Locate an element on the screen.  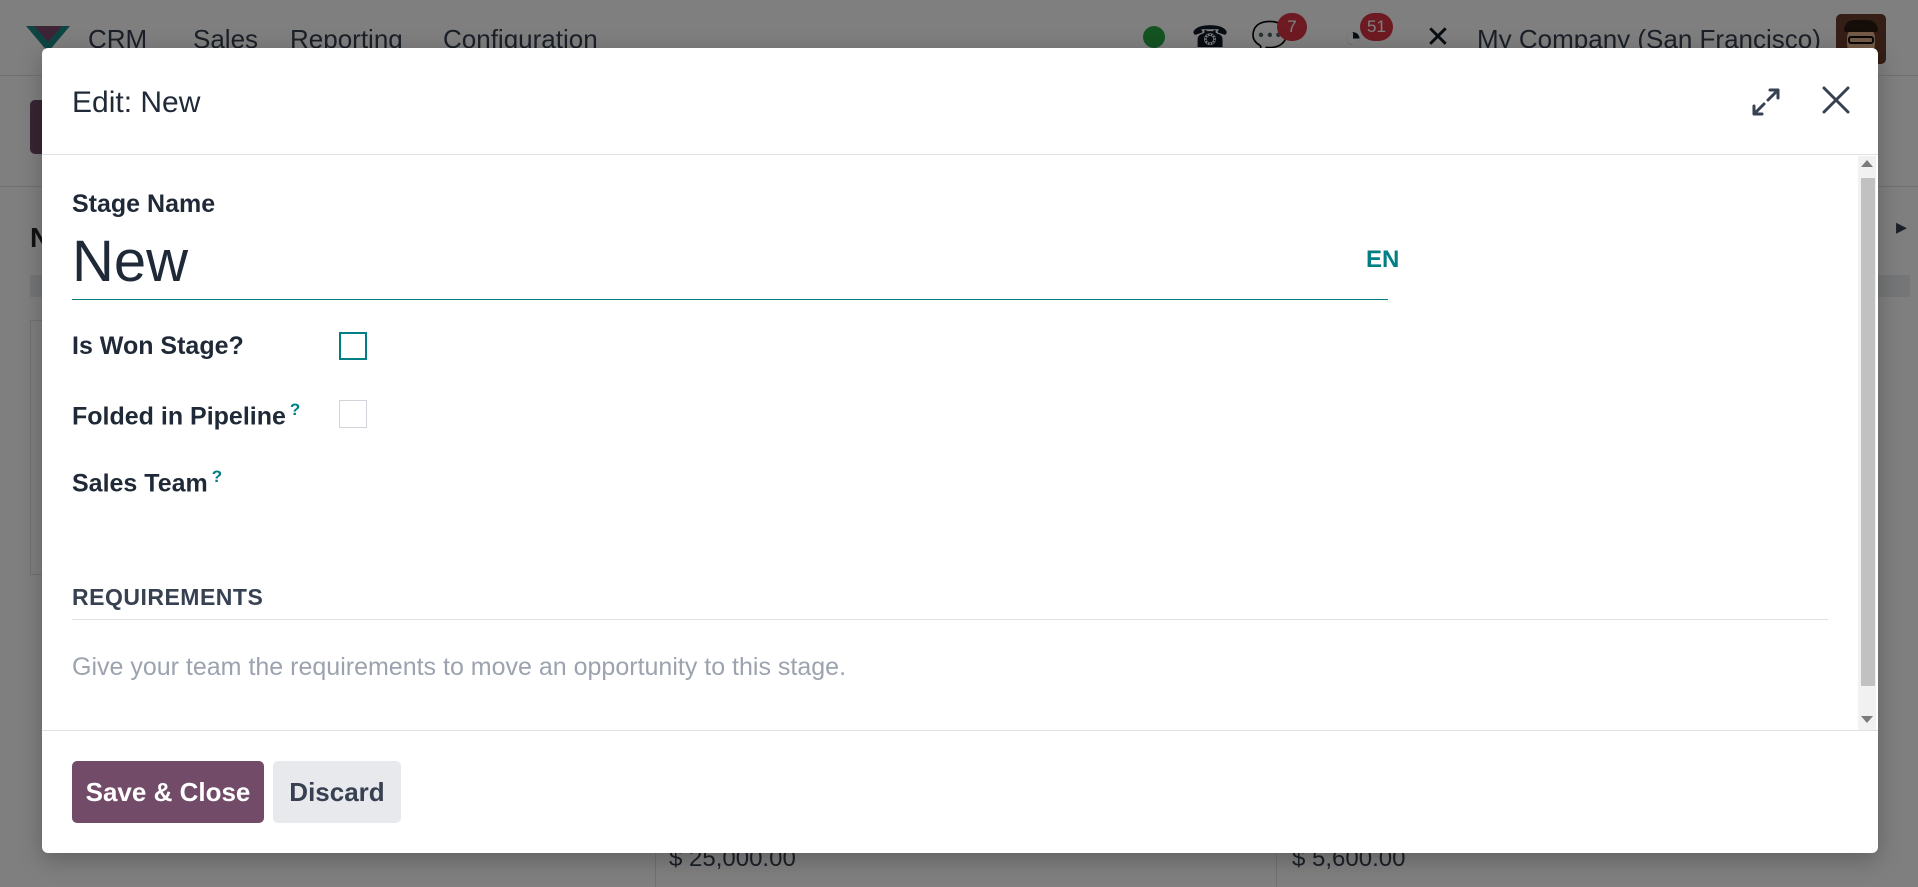
sales-team-label-text: Sales Team is located at coordinates (140, 483).